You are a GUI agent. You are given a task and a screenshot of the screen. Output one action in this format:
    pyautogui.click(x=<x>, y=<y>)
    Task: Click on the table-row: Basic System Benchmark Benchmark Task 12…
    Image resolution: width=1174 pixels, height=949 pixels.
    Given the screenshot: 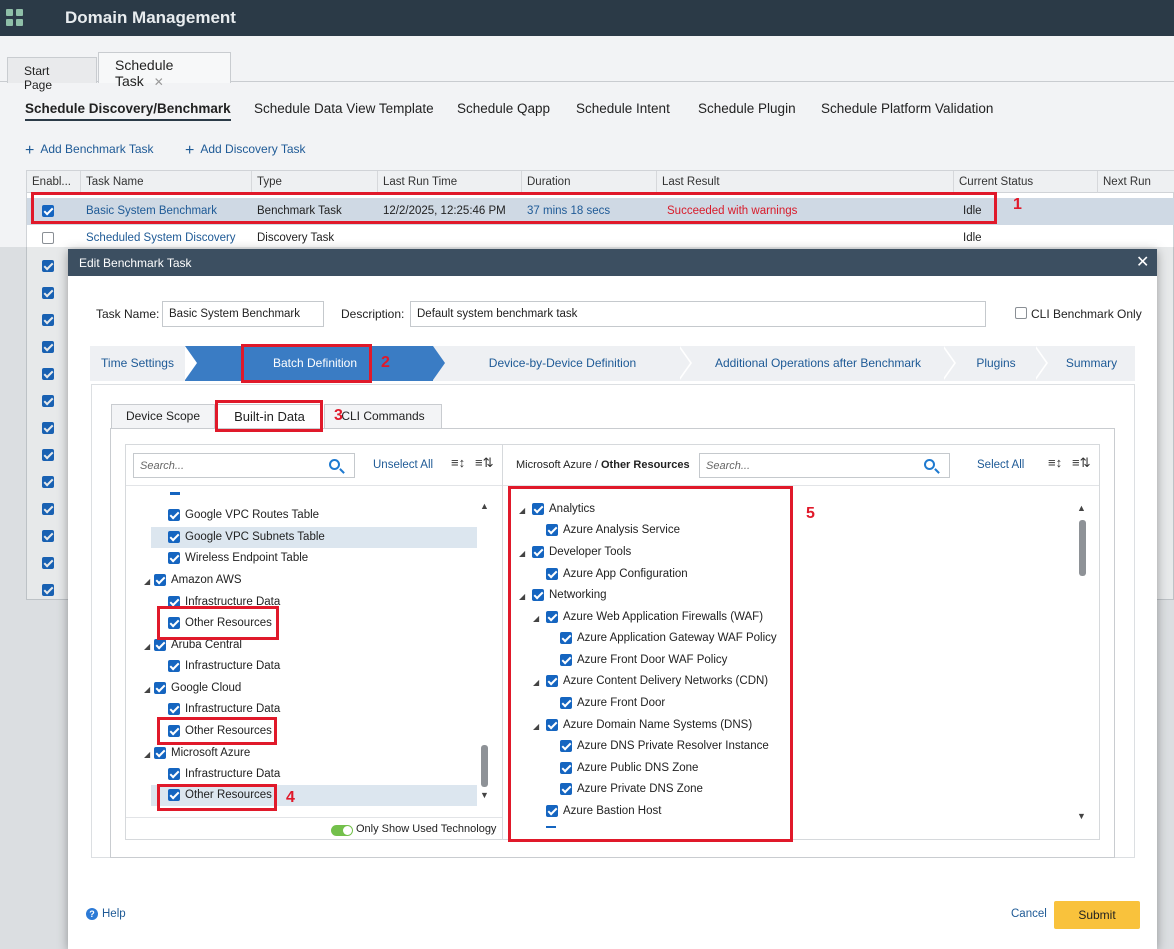 What is the action you would take?
    pyautogui.click(x=600, y=211)
    